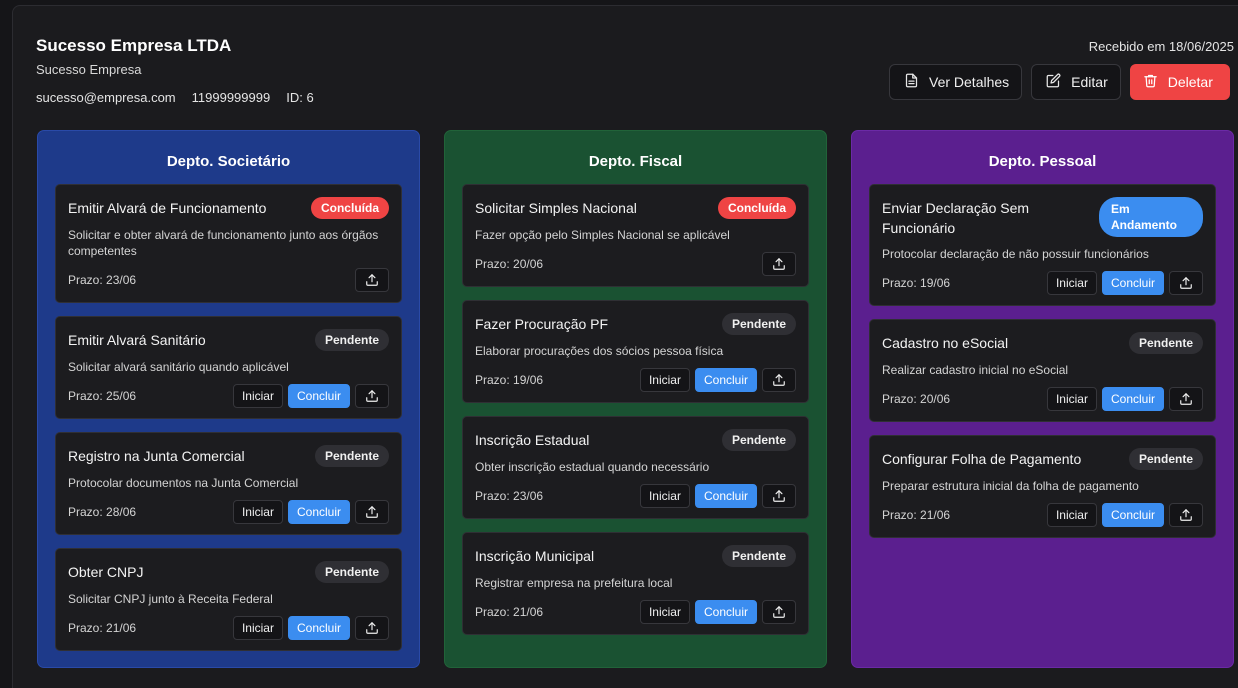 The height and width of the screenshot is (688, 1238). Describe the element at coordinates (228, 208) in the screenshot. I see `task-card-header: Emitir Alvará de Funcionamento Concluída` at that location.